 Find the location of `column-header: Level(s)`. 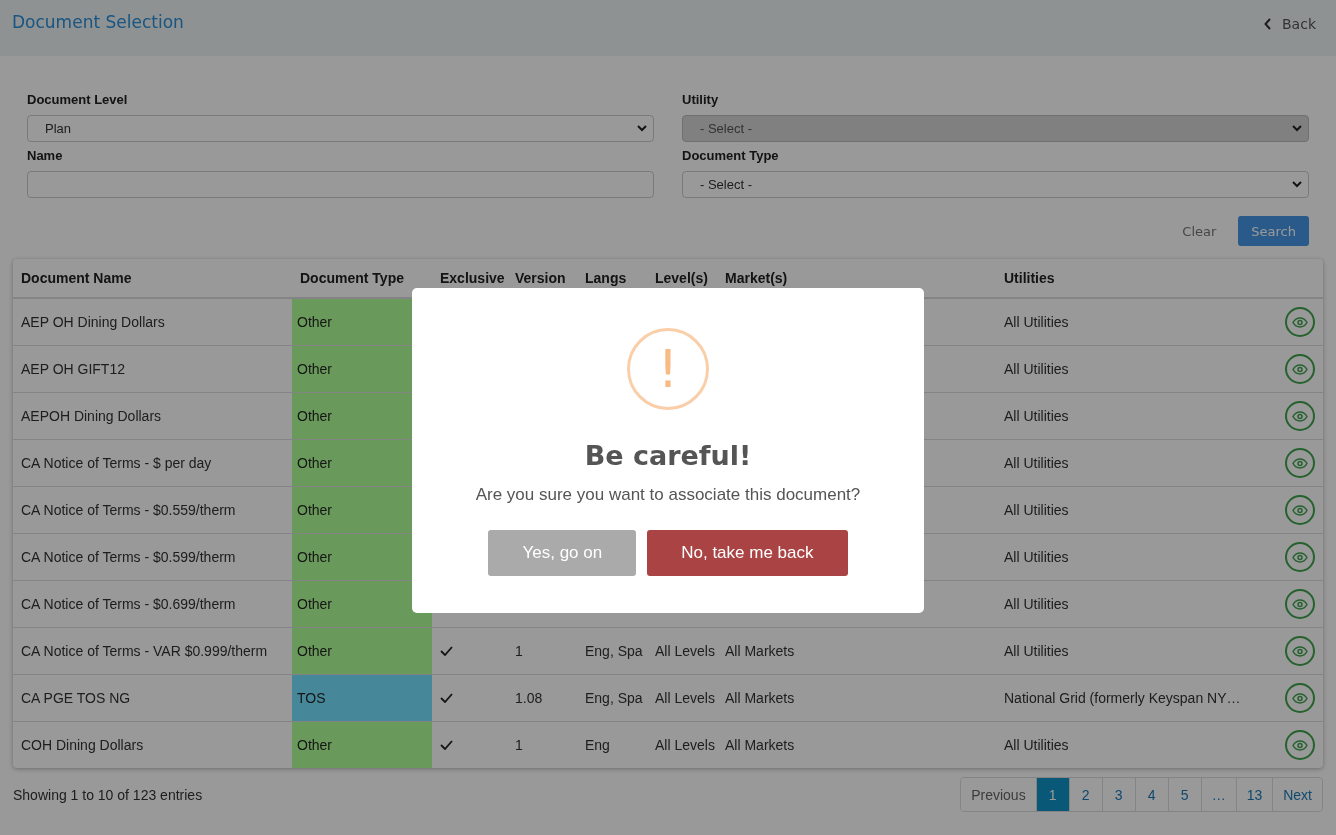

column-header: Level(s) is located at coordinates (681, 278).